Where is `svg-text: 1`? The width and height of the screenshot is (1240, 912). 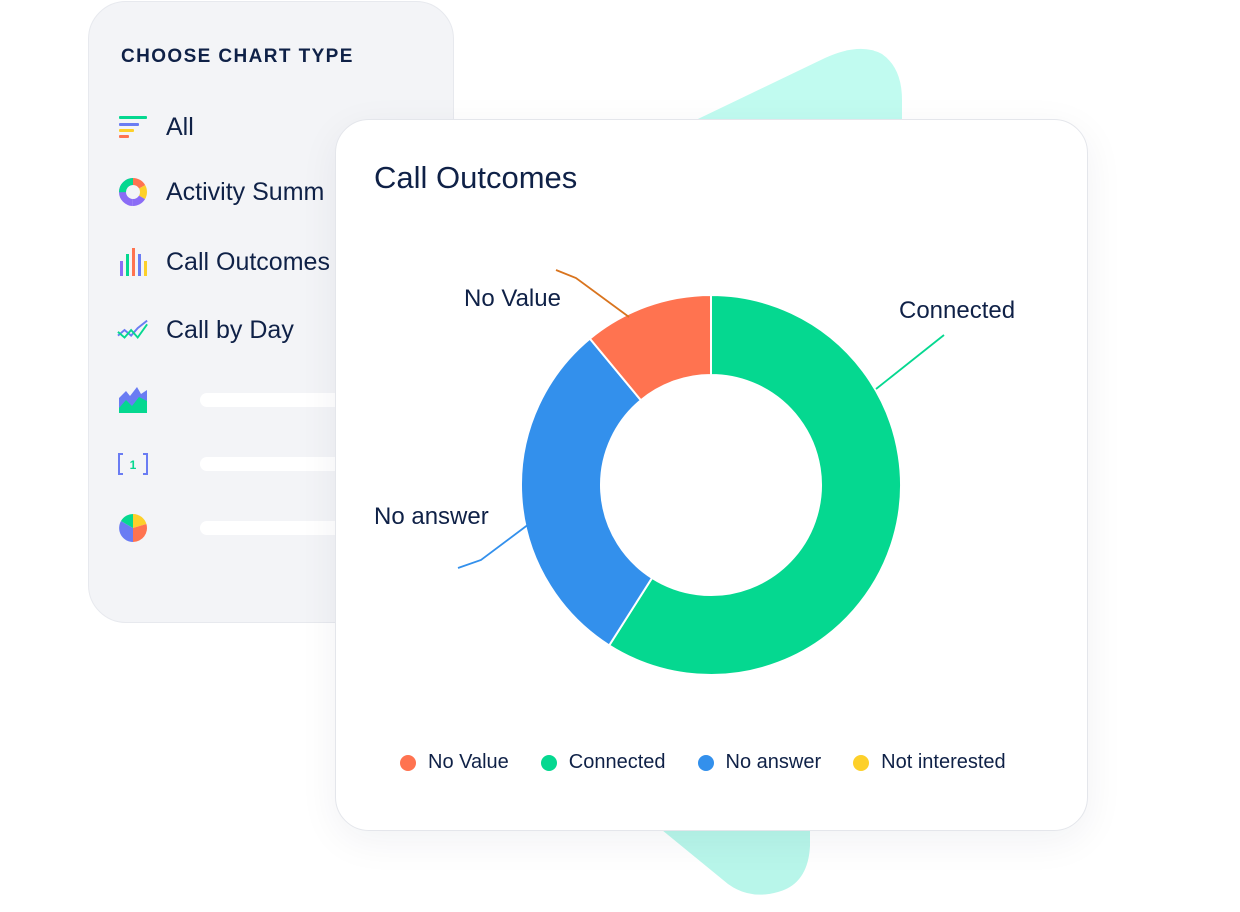
svg-text: 1 is located at coordinates (133, 465).